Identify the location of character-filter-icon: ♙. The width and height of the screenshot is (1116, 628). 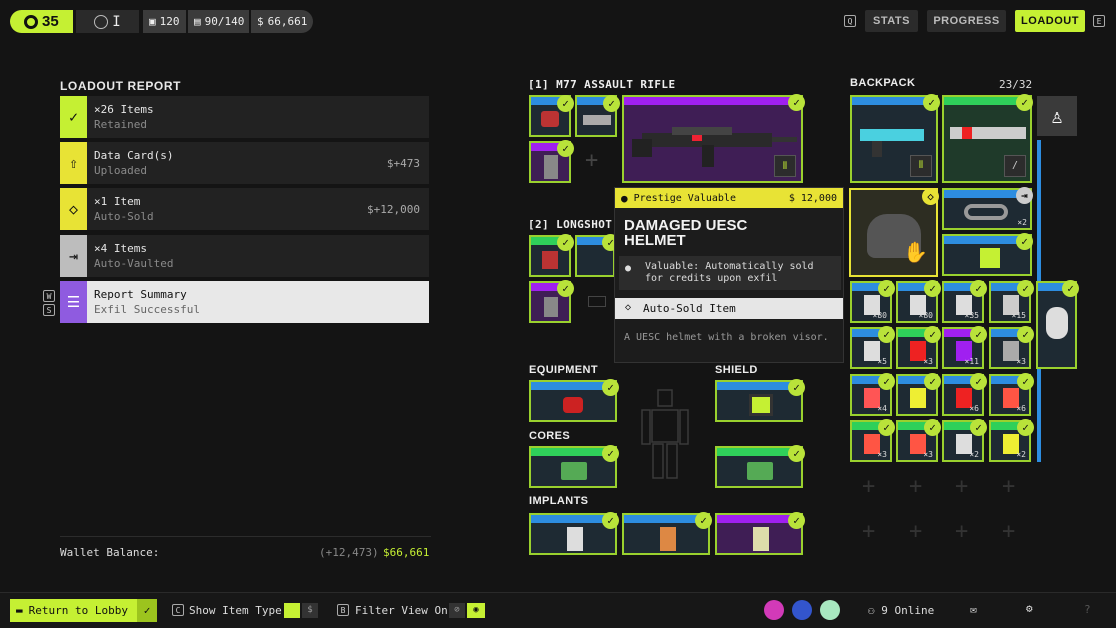
(1057, 116).